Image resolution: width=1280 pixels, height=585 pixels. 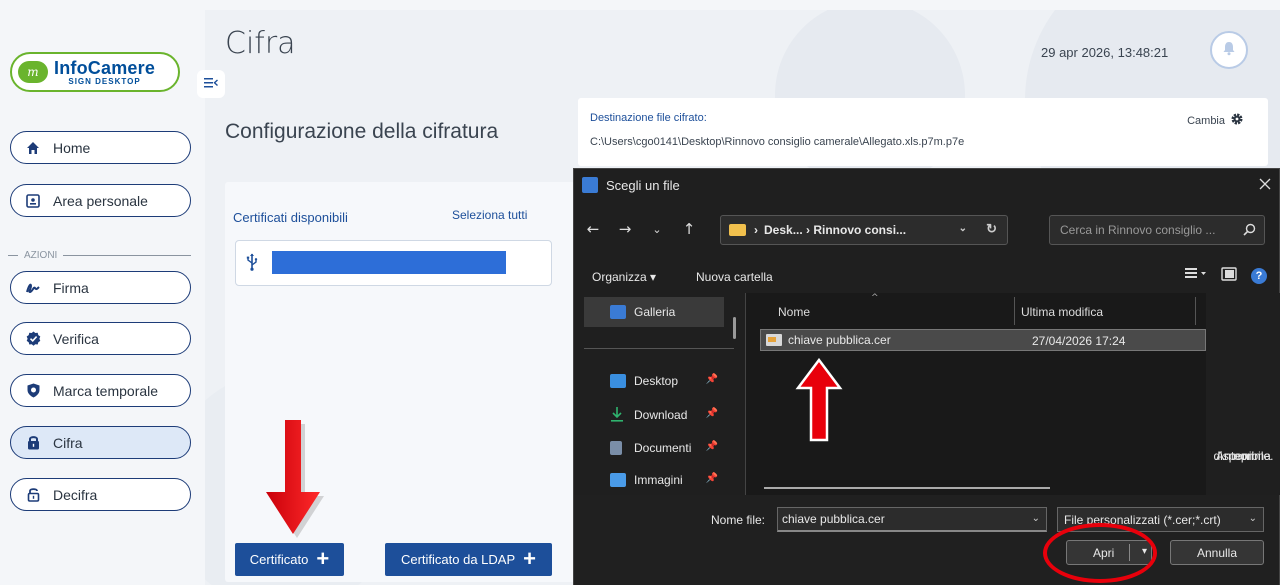 I want to click on sidebar-item-area-personale: Area personale, so click(x=100, y=200).